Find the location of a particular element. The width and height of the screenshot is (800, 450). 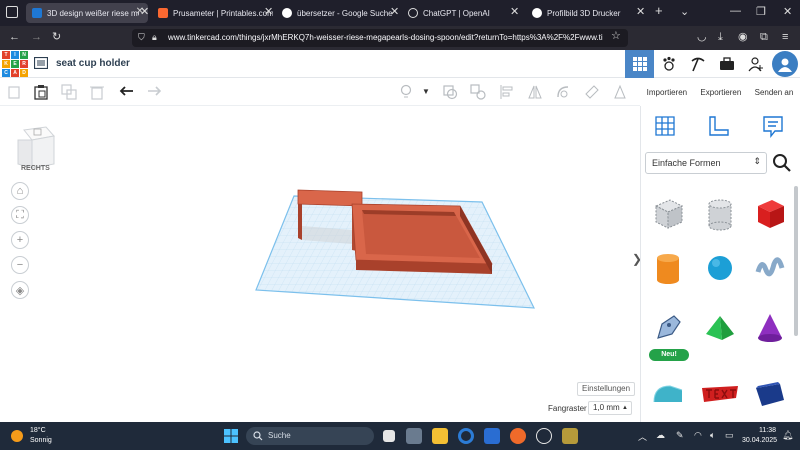

panel-scrollbar is located at coordinates (796, 261).